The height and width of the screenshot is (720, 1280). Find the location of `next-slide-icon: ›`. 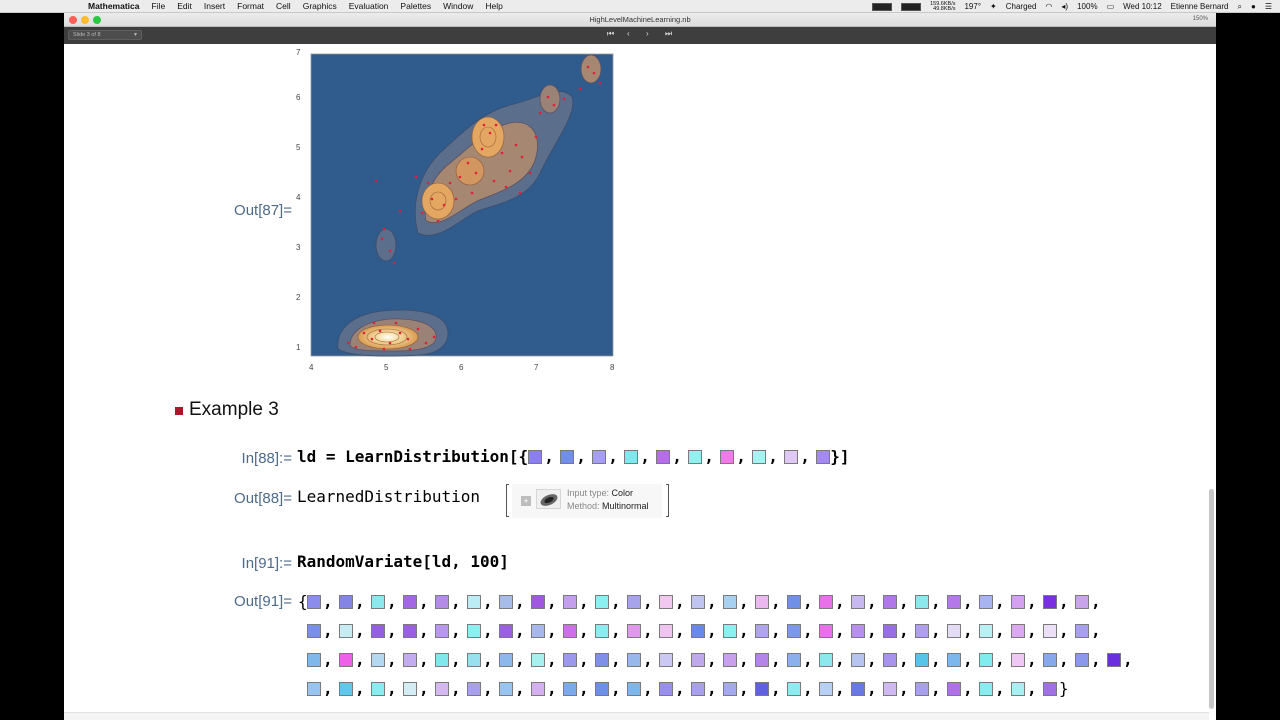

next-slide-icon: › is located at coordinates (647, 33).